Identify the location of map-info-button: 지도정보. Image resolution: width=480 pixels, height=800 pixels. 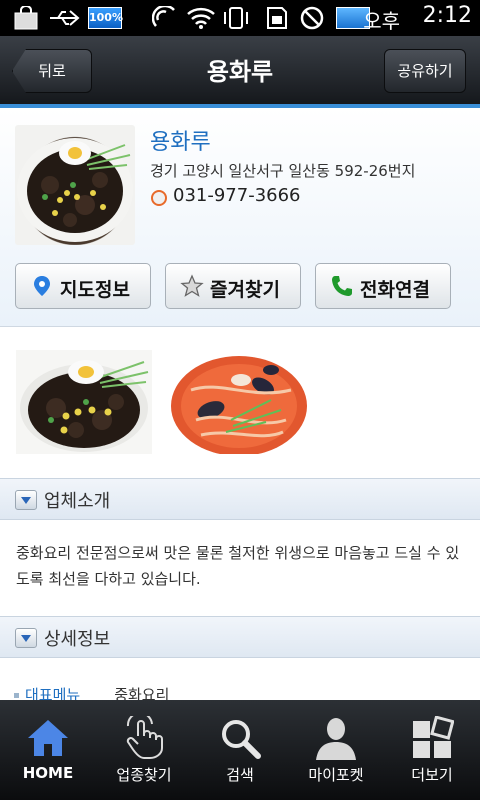
(83, 286).